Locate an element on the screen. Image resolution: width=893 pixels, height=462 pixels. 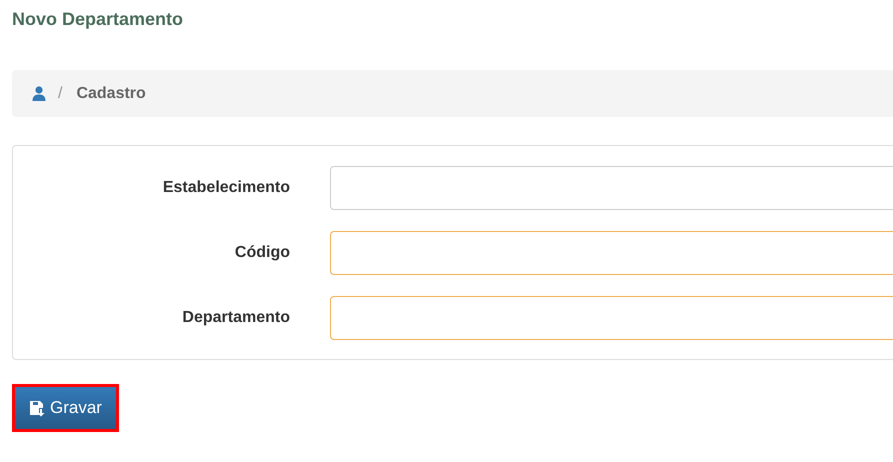
page-title: Novo Departamento is located at coordinates (98, 19).